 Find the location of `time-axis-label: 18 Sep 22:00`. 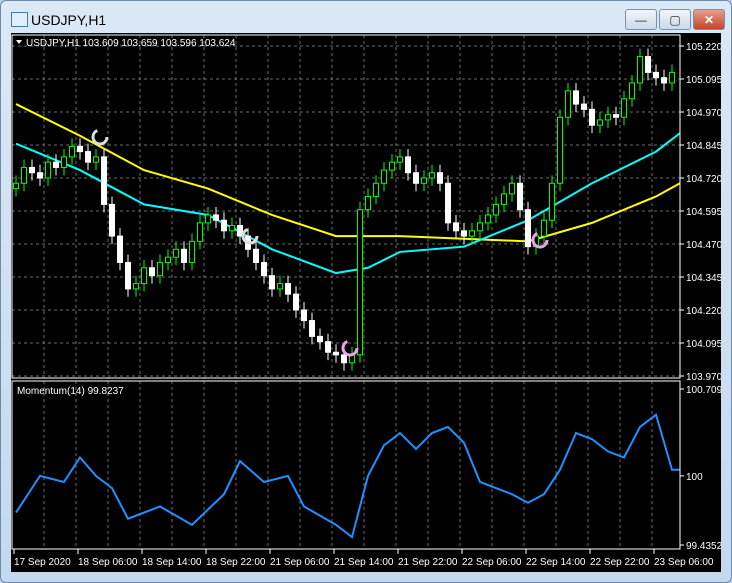

time-axis-label: 18 Sep 22:00 is located at coordinates (236, 562).